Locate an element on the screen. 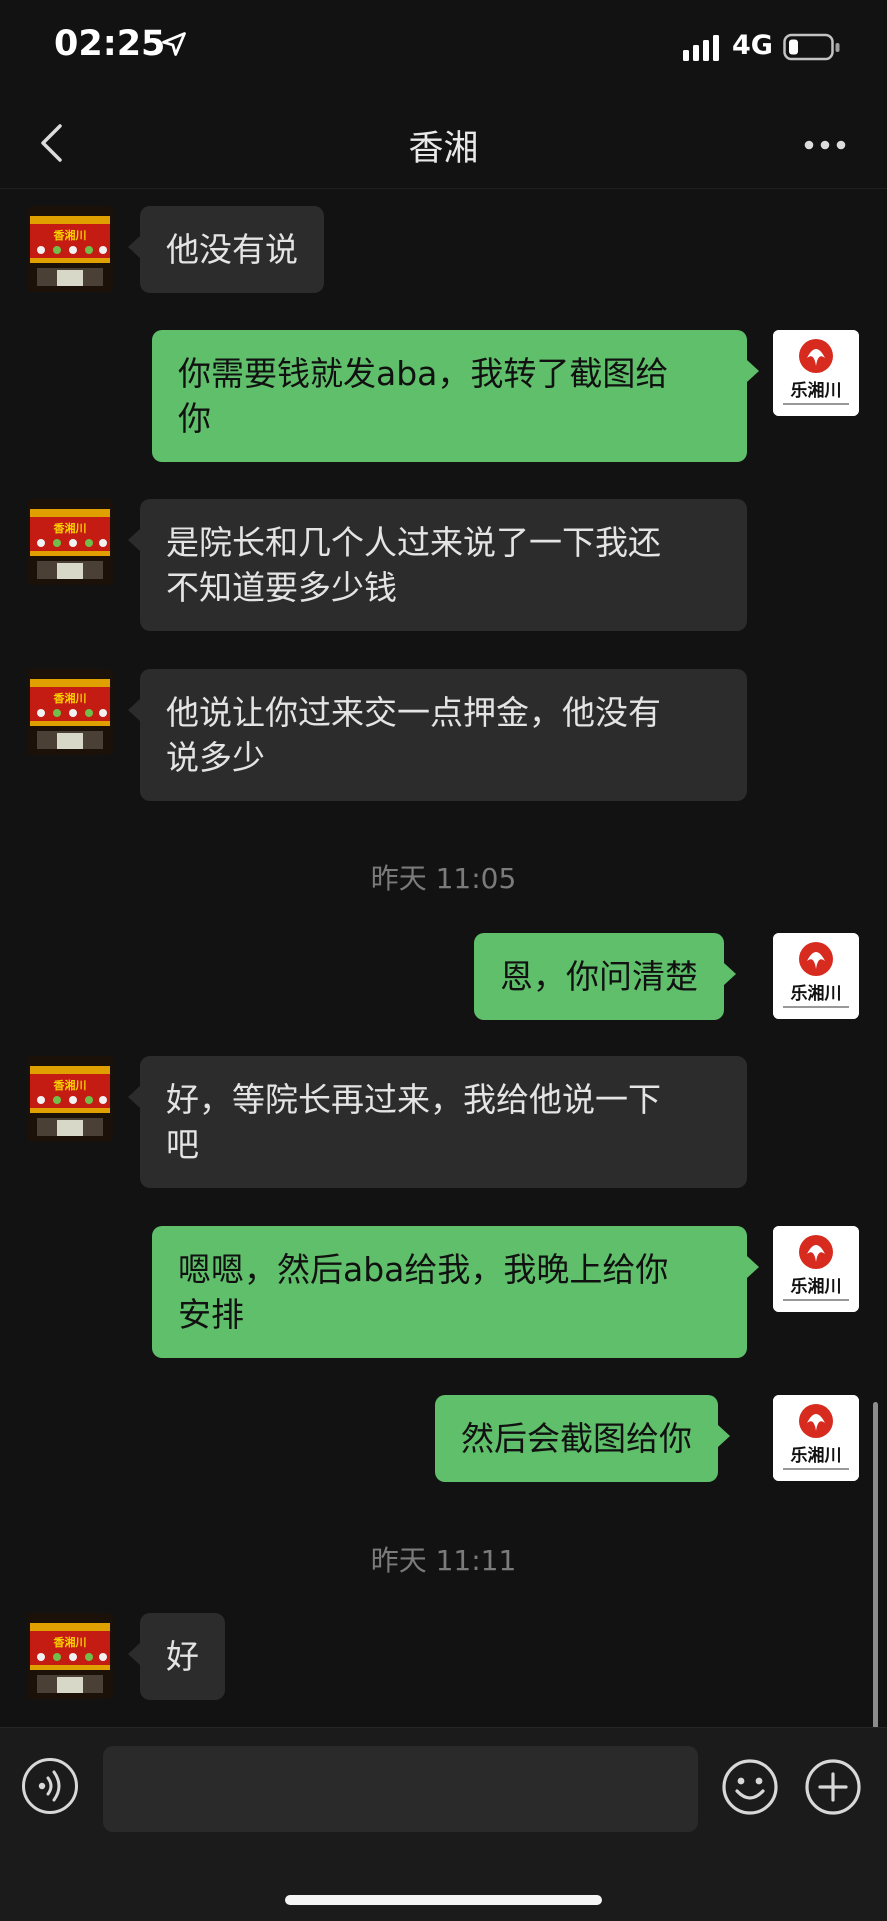 The width and height of the screenshot is (887, 1921). chat-title: 香湘 is located at coordinates (443, 149).